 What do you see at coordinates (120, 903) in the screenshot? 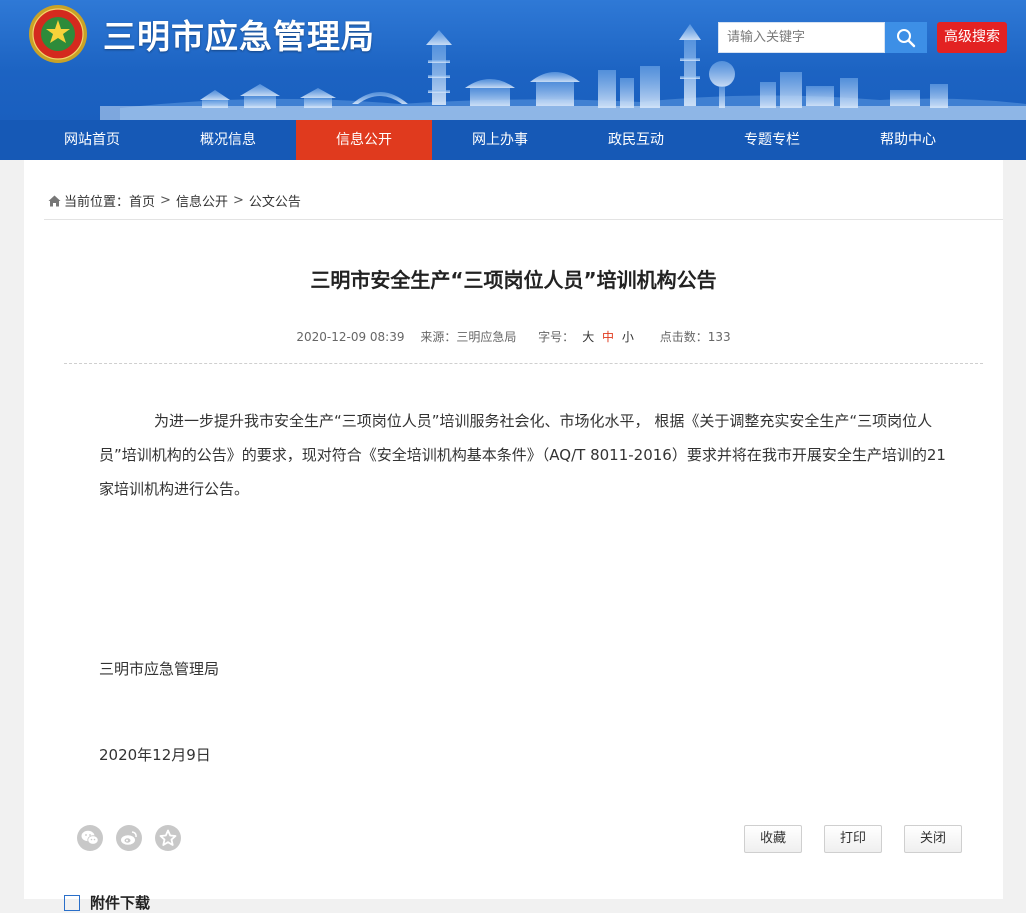
I see `attachment-title: 附件下载` at bounding box center [120, 903].